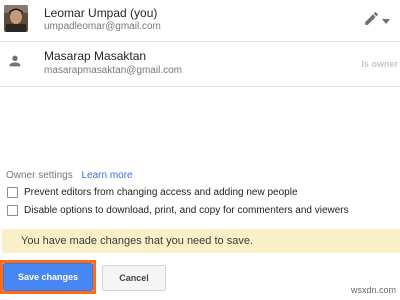 This screenshot has height=300, width=400. Describe the element at coordinates (379, 64) in the screenshot. I see `owner-permission-label: Is owner` at that location.